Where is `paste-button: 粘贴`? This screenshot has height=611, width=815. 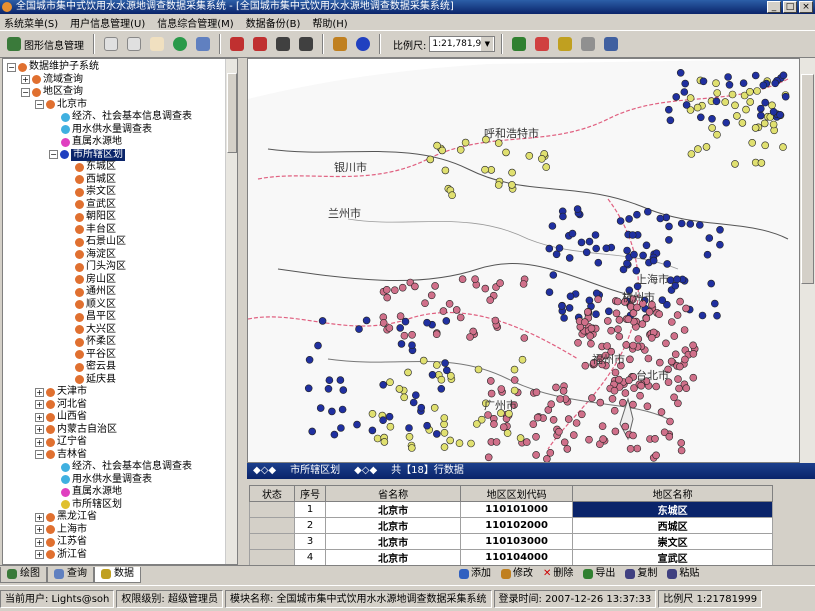
paste-button: 粘贴 is located at coordinates (683, 574).